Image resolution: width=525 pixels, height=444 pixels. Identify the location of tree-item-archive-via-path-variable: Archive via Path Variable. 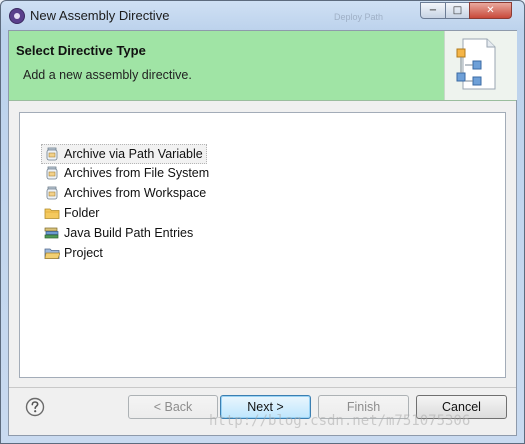
(124, 154).